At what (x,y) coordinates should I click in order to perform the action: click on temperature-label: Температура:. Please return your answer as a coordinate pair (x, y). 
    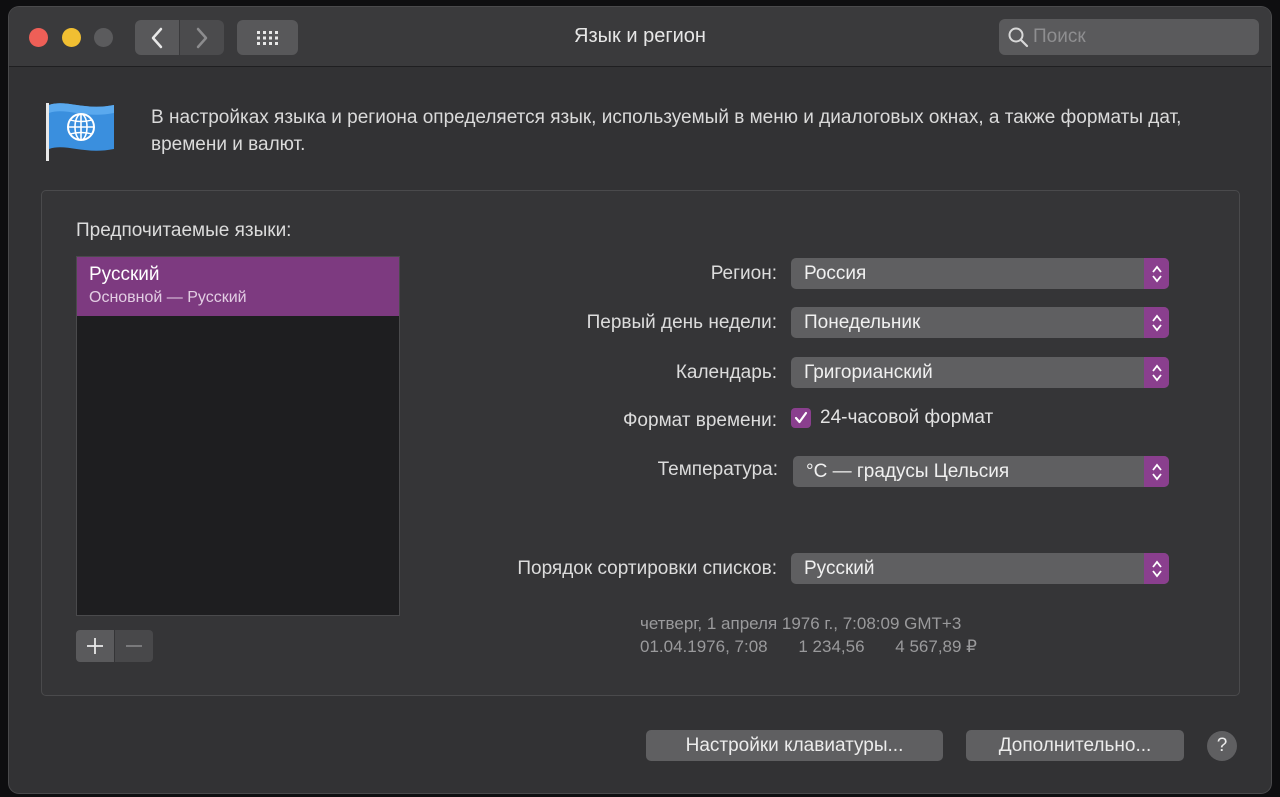
    Looking at the image, I should click on (717, 469).